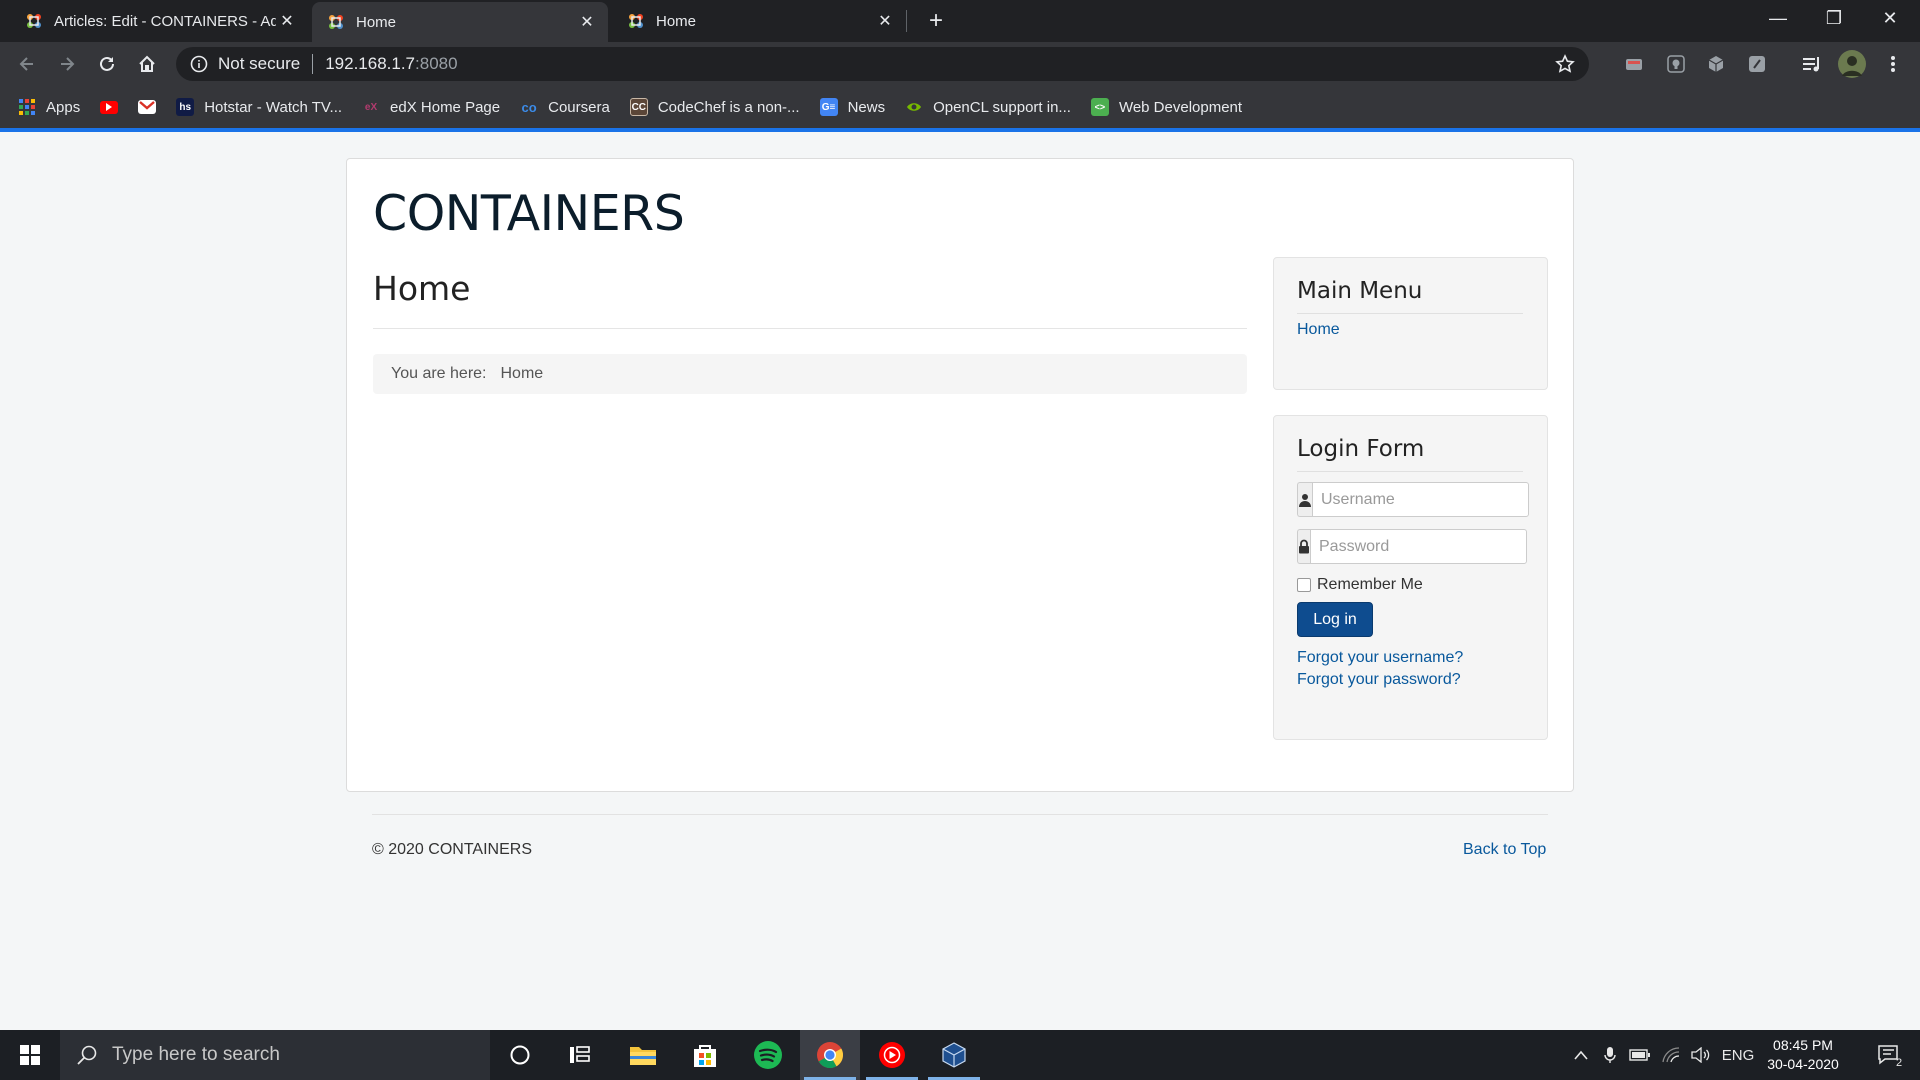 Image resolution: width=1920 pixels, height=1080 pixels. I want to click on url-host: 192.168.1.7, so click(370, 64).